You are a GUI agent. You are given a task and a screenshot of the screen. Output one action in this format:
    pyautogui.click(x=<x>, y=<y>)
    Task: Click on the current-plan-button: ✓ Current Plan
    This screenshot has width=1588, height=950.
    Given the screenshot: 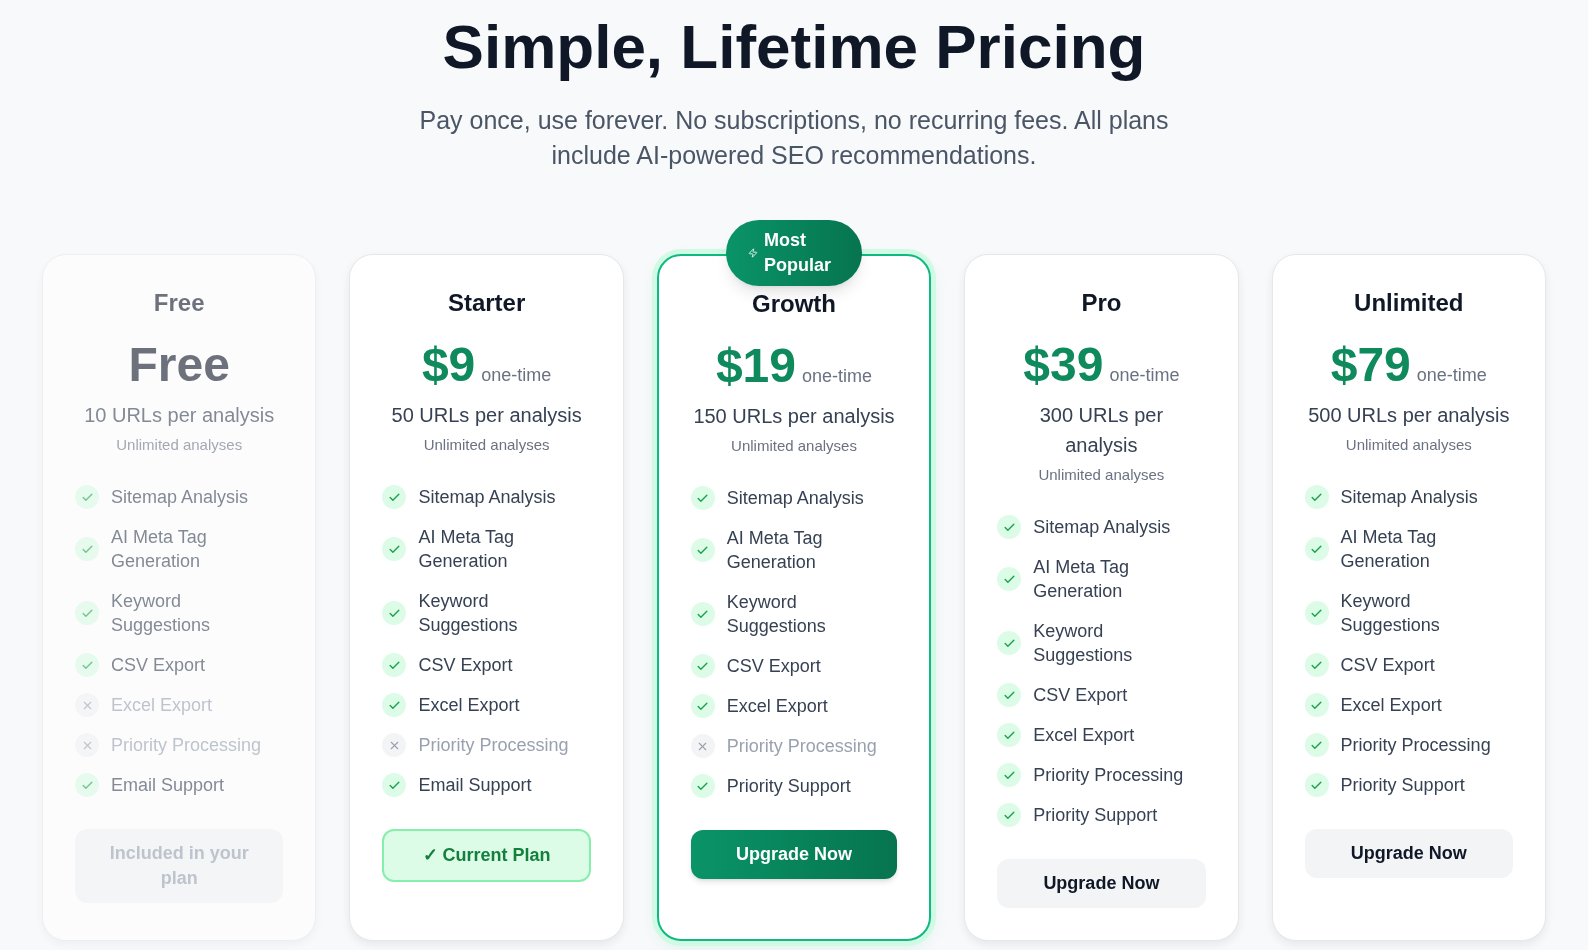 What is the action you would take?
    pyautogui.click(x=486, y=855)
    